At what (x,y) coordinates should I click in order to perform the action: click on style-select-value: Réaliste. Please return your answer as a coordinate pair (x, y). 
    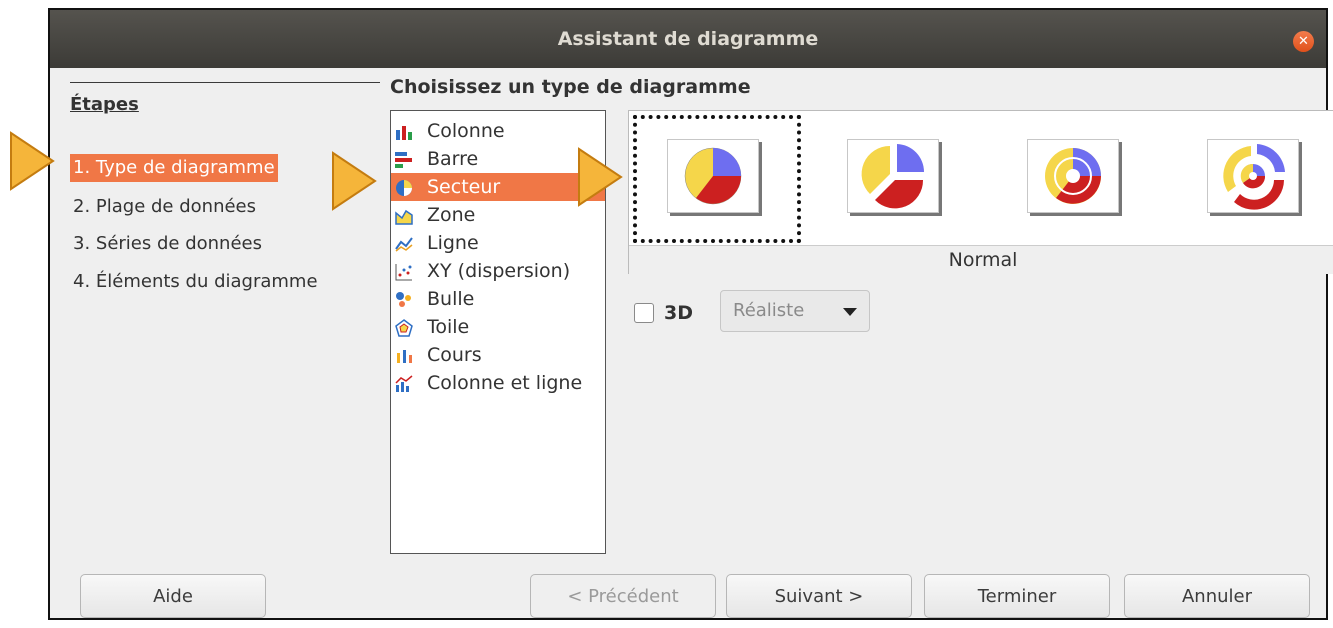
    Looking at the image, I should click on (769, 310).